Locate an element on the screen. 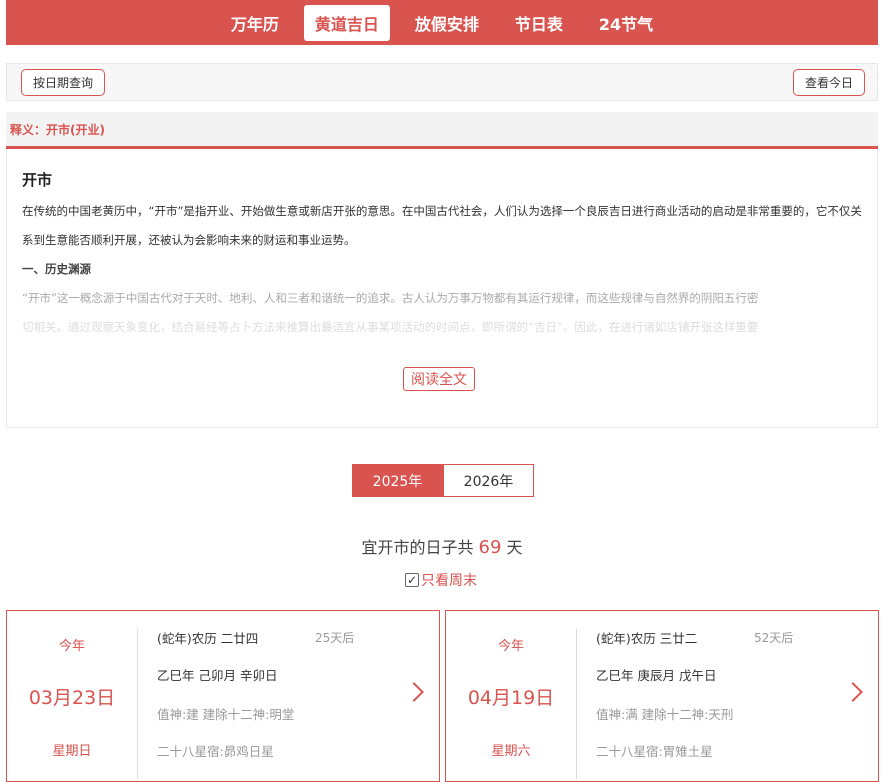  summary-suffix: 天 is located at coordinates (514, 547).